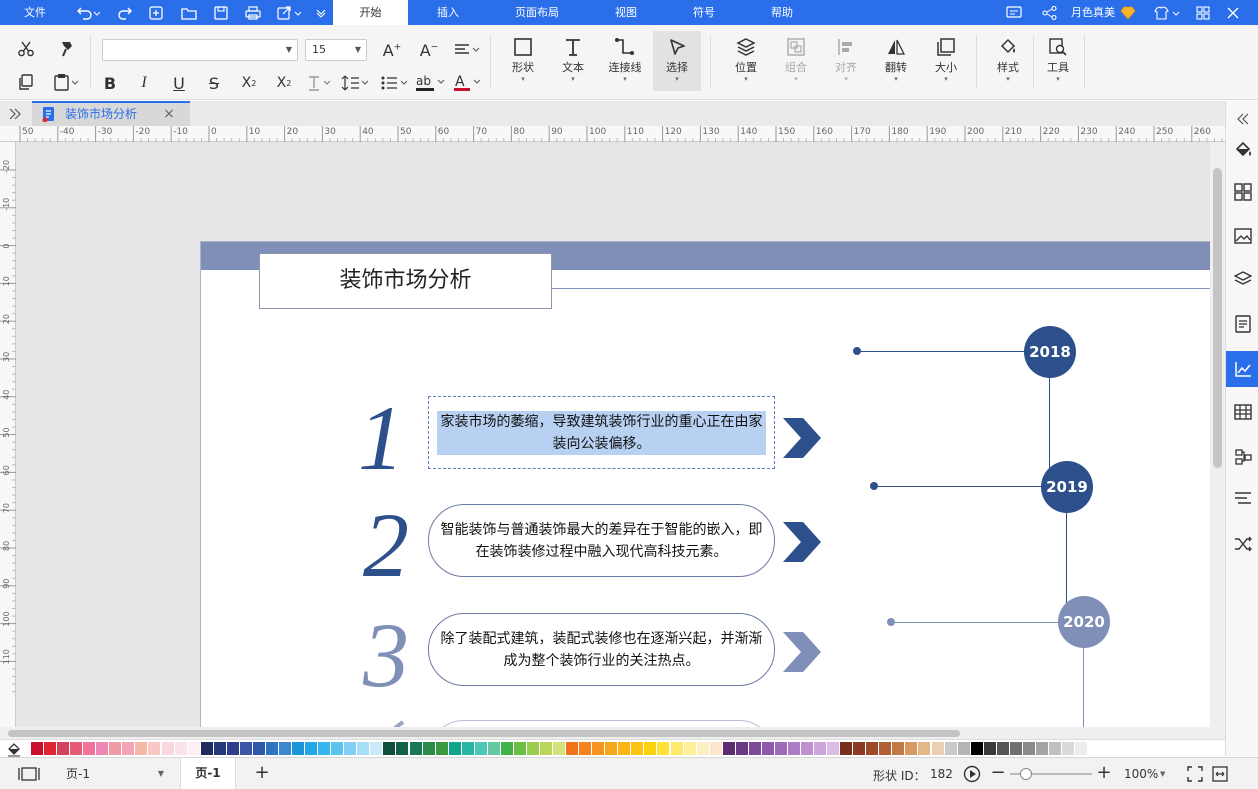 This screenshot has width=1258, height=789. Describe the element at coordinates (26, 82) in the screenshot. I see `copy-icon` at that location.